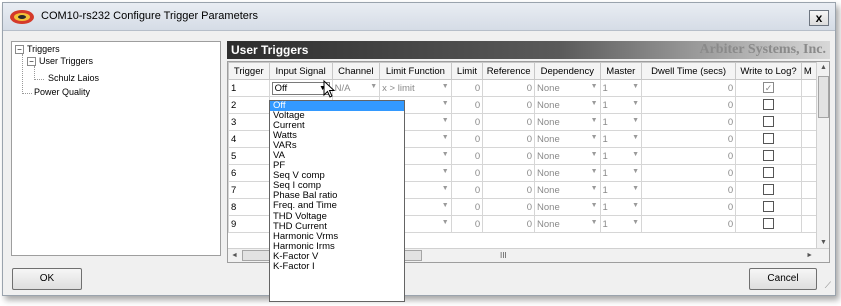 The image size is (841, 306). Describe the element at coordinates (689, 71) in the screenshot. I see `column-header: Dwell Time (secs)` at that location.